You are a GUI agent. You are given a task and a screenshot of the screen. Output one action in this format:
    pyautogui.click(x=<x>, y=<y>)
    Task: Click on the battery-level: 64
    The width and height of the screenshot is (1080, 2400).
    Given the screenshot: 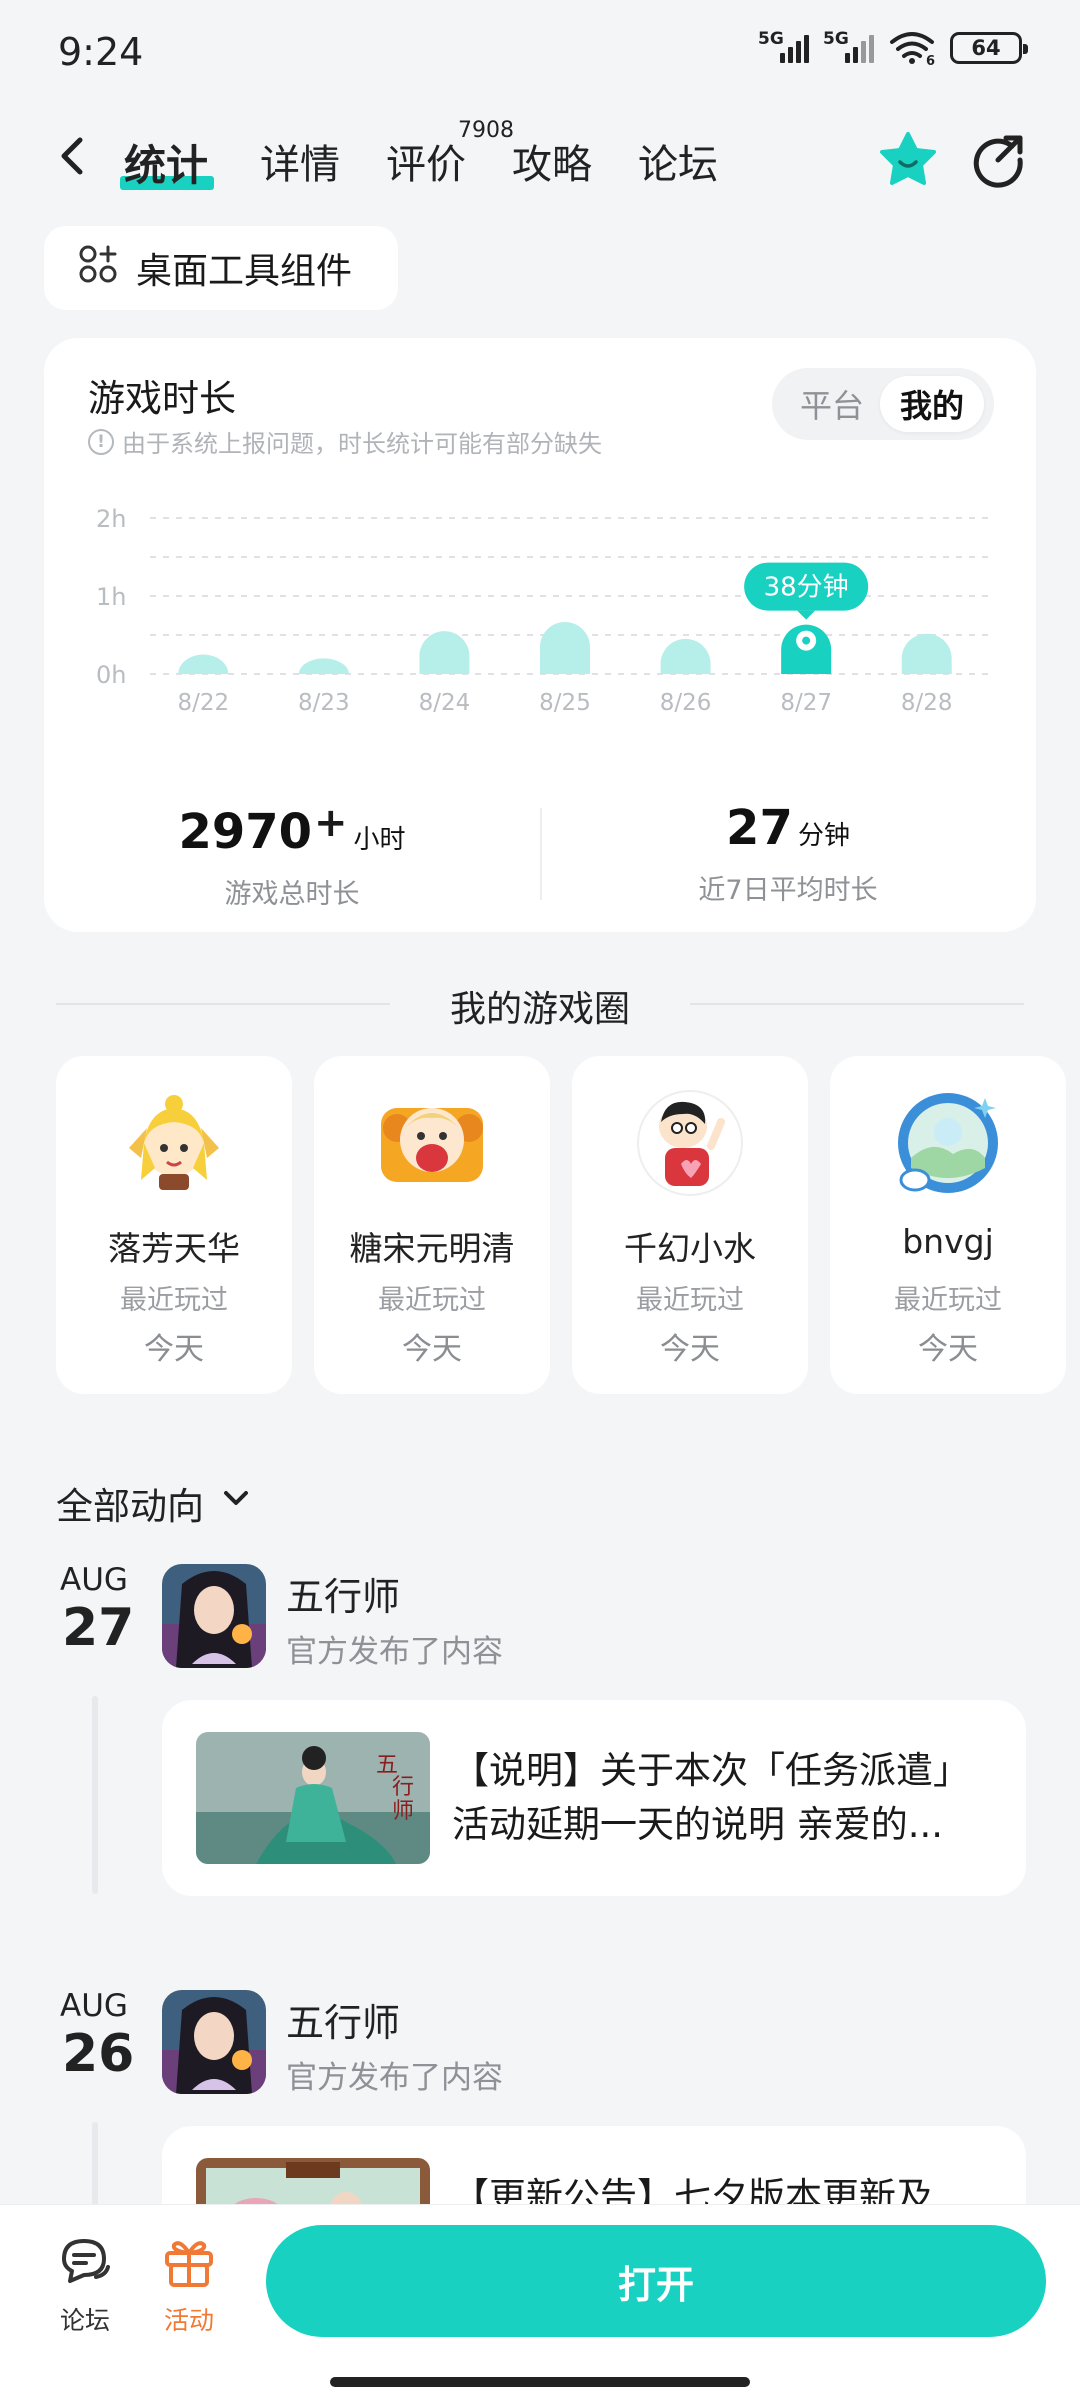 What is the action you would take?
    pyautogui.click(x=986, y=48)
    